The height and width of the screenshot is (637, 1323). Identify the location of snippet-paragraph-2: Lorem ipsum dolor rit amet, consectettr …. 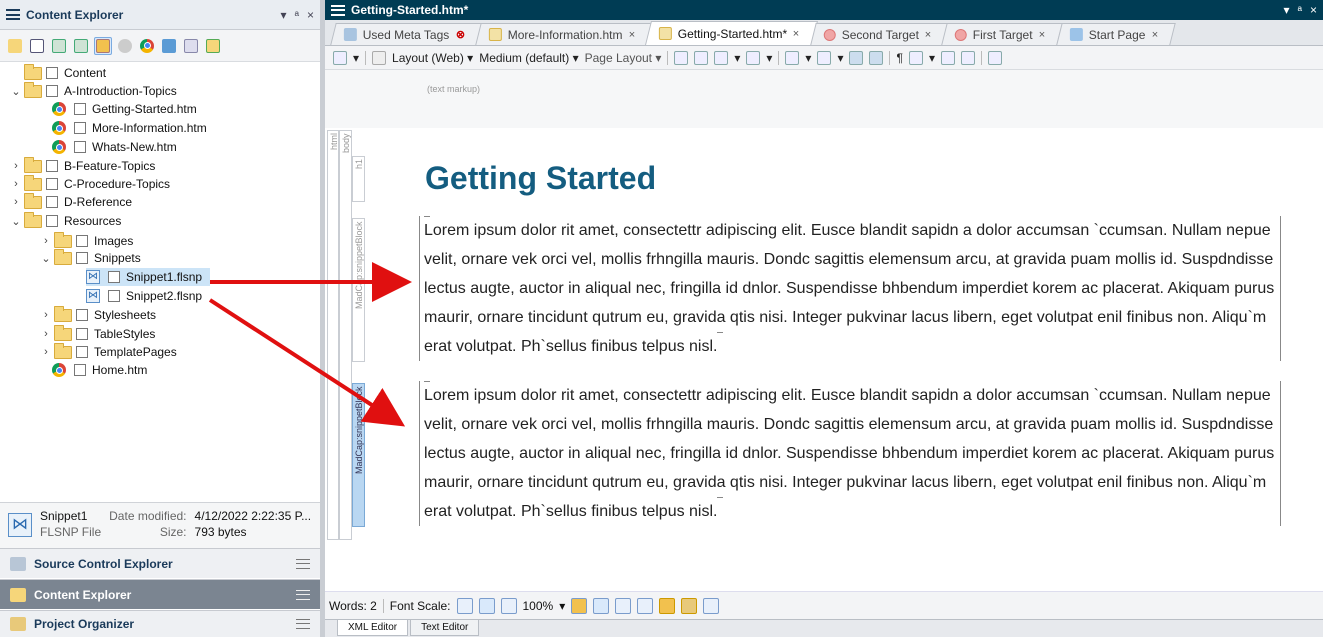
(850, 453).